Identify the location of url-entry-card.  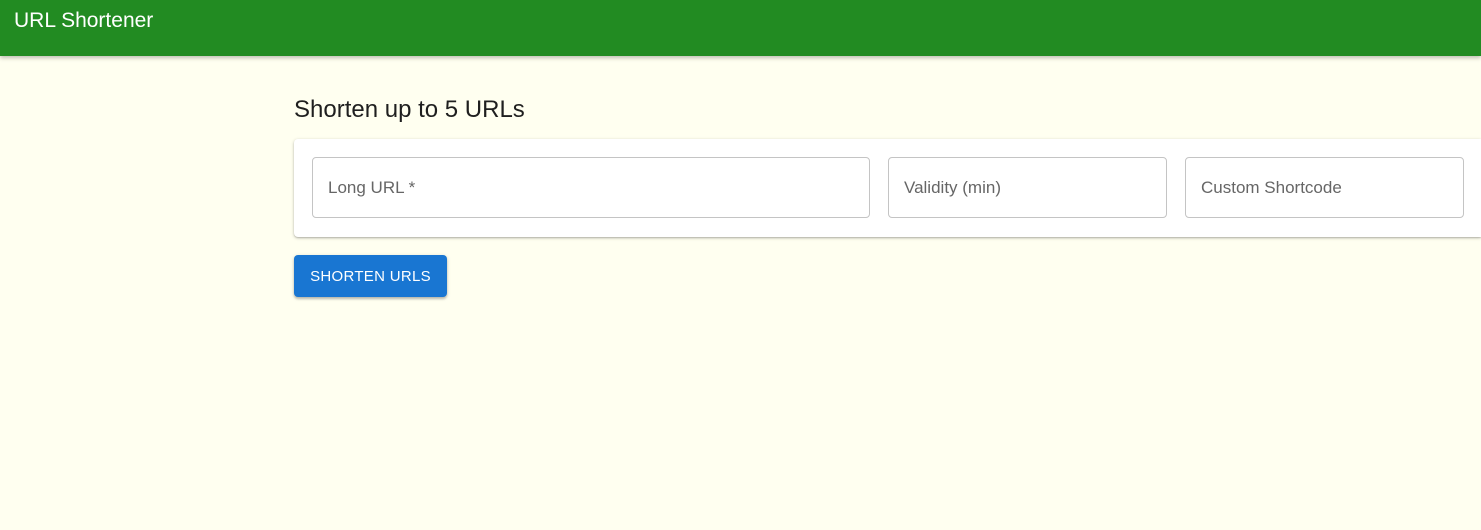
(887, 188).